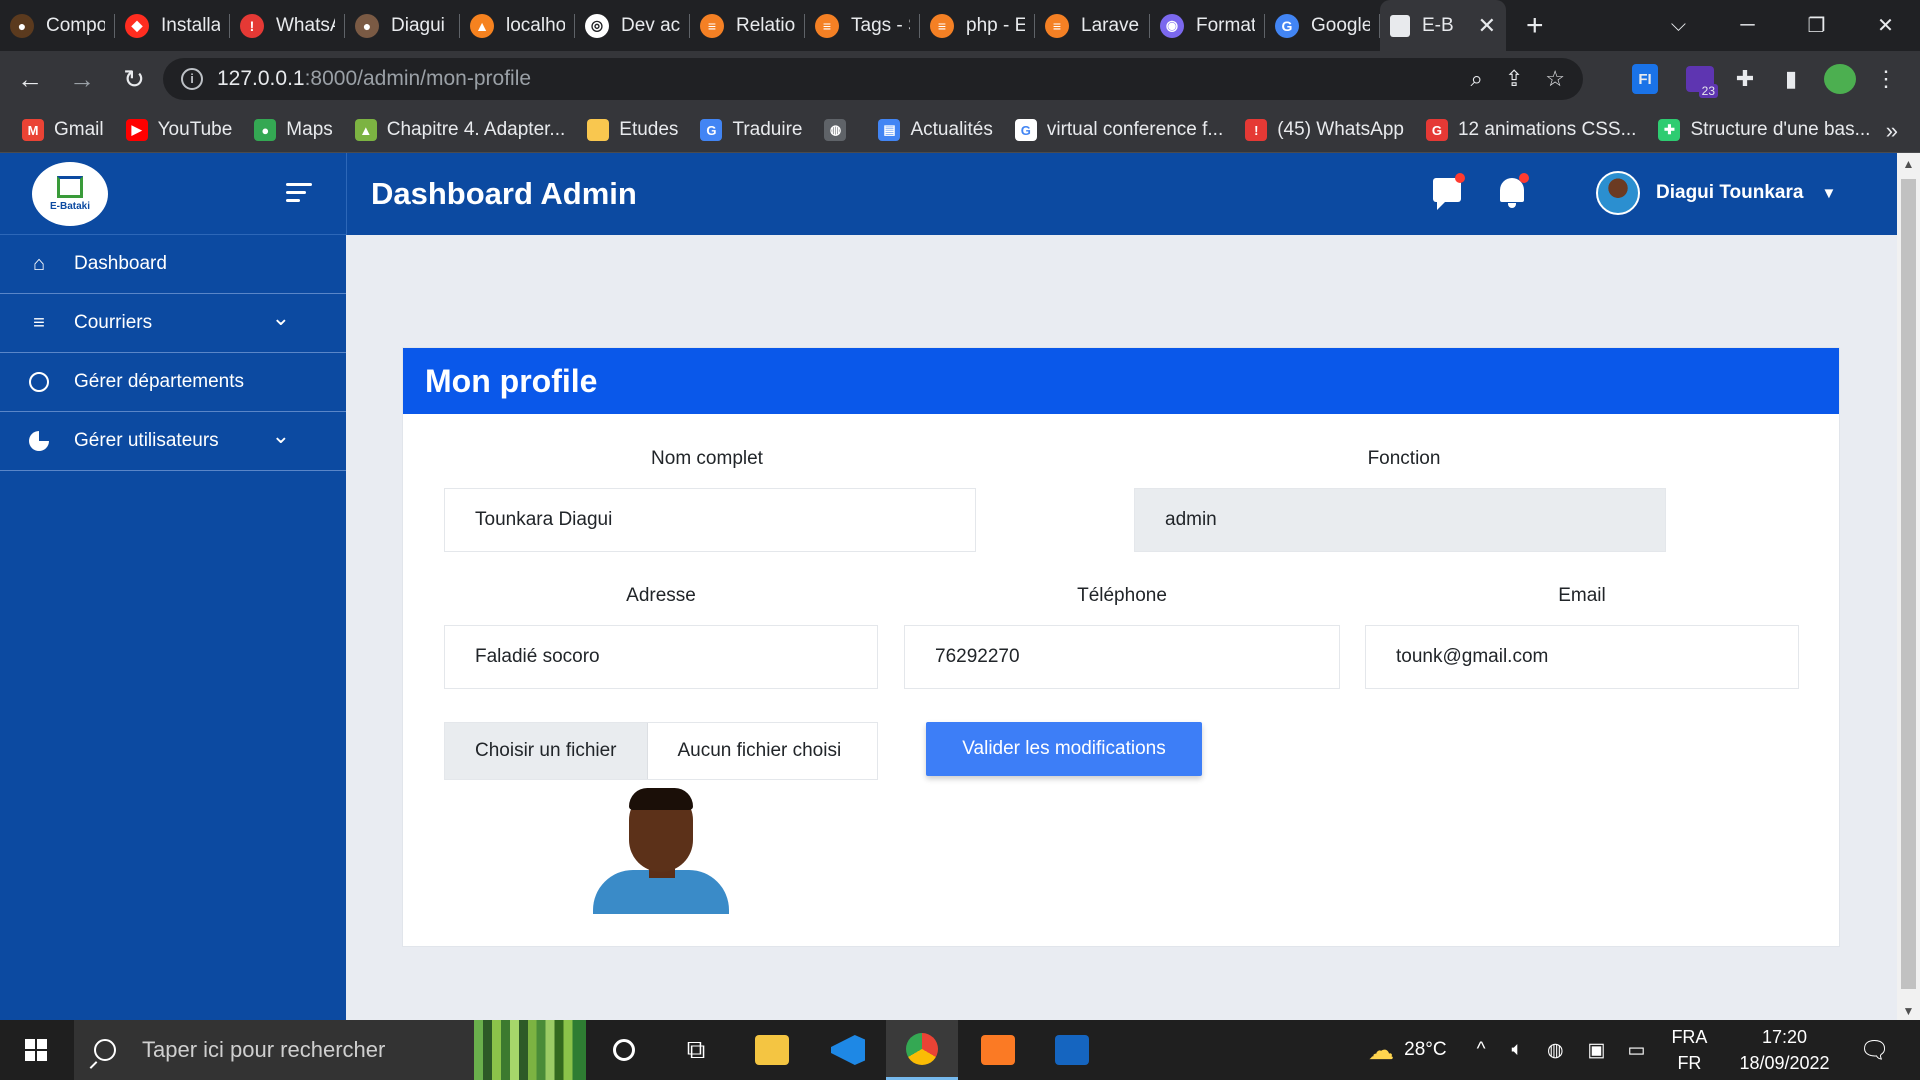 The width and height of the screenshot is (1920, 1080). What do you see at coordinates (69, 206) in the screenshot?
I see `logo-text: E-Bataki` at bounding box center [69, 206].